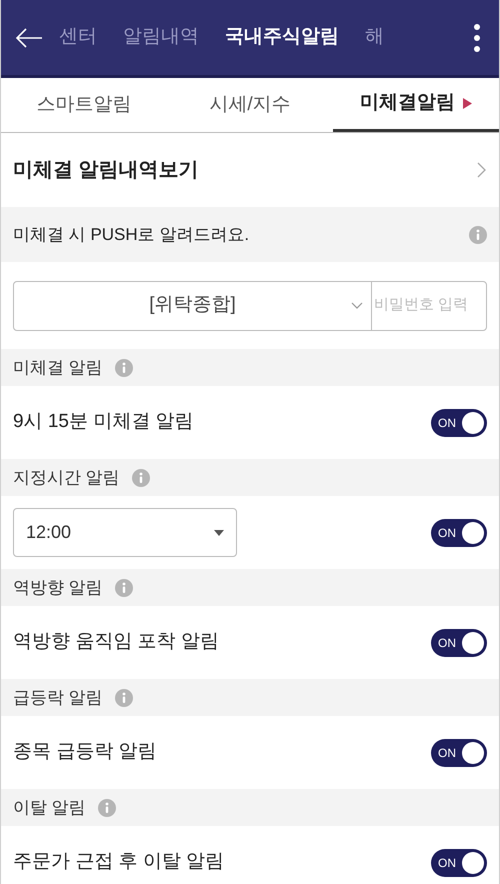 The width and height of the screenshot is (500, 884). I want to click on section-title: 이탈 알림, so click(49, 807).